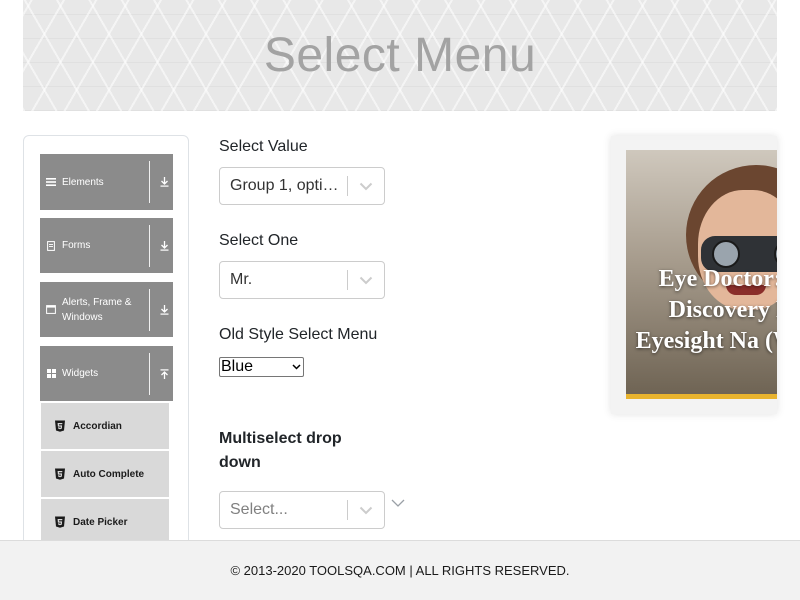 The width and height of the screenshot is (800, 600). I want to click on upload-arrow-icon, so click(164, 373).